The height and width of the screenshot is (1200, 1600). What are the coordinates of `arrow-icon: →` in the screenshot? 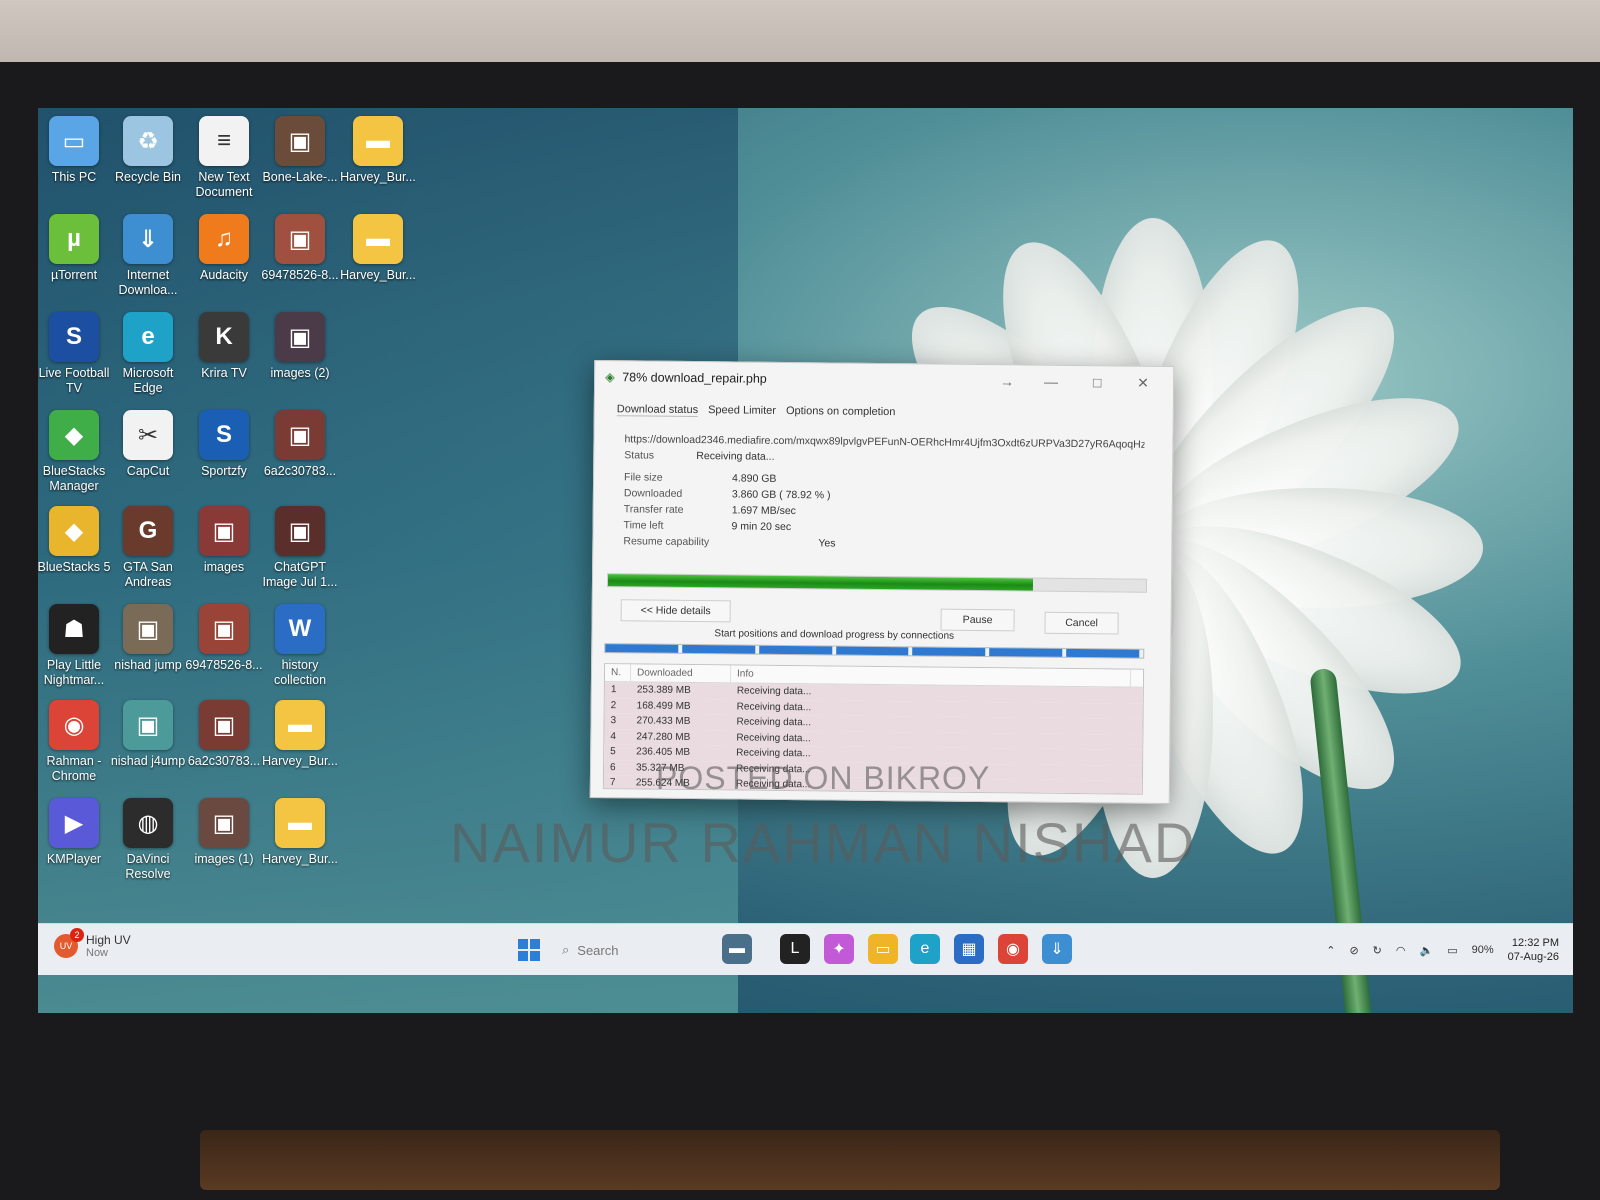 It's located at (1007, 381).